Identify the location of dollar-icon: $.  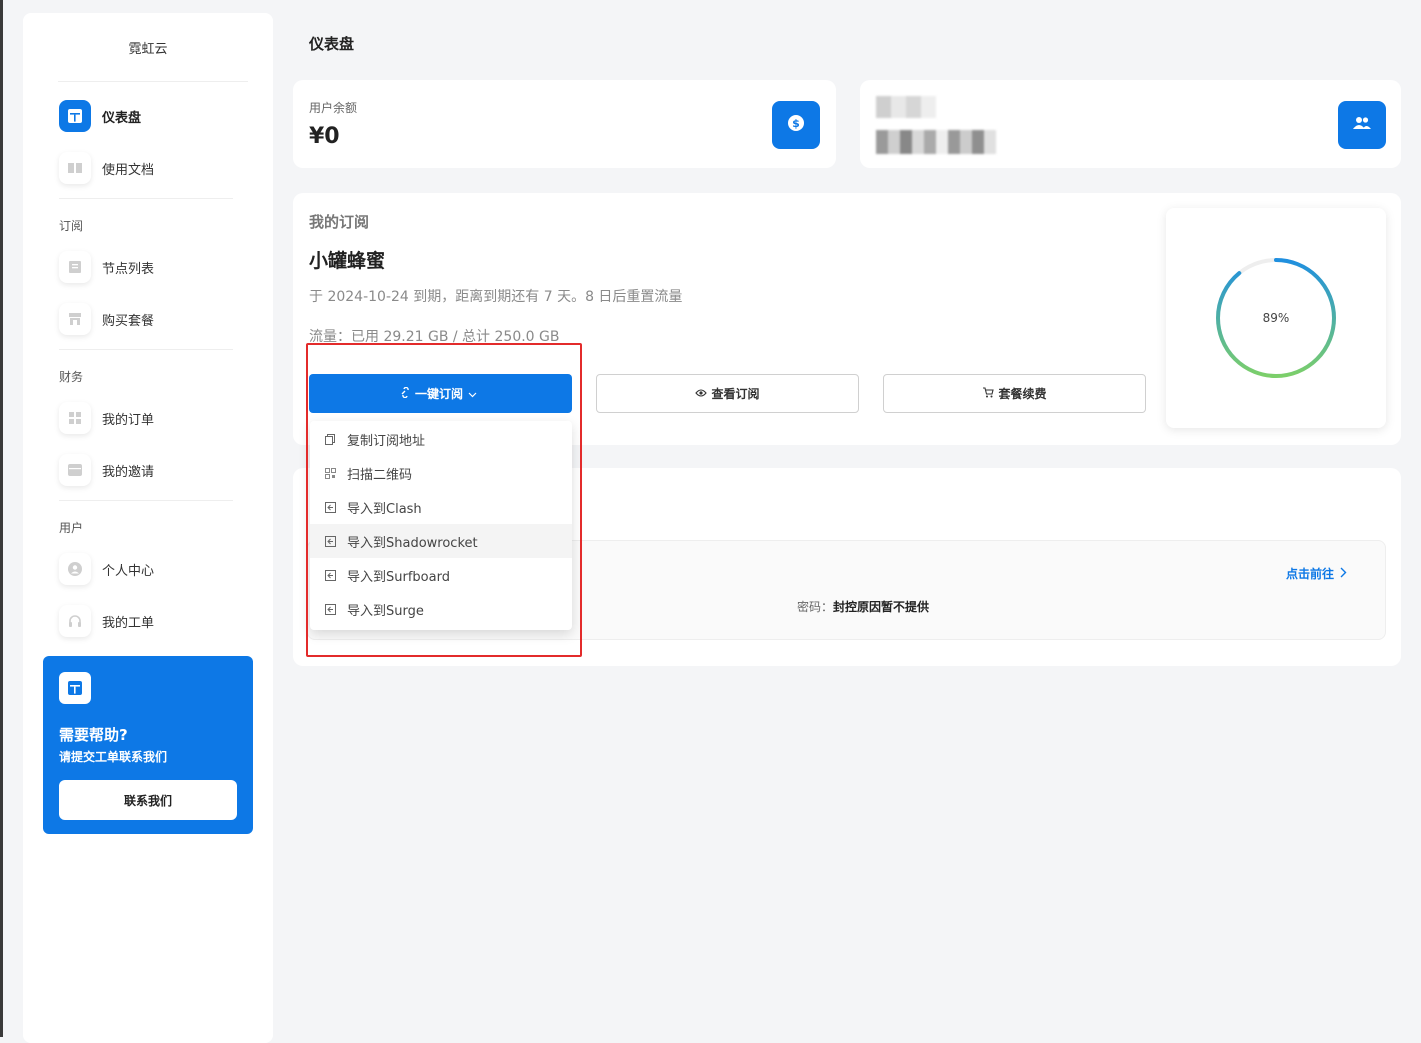
(796, 125).